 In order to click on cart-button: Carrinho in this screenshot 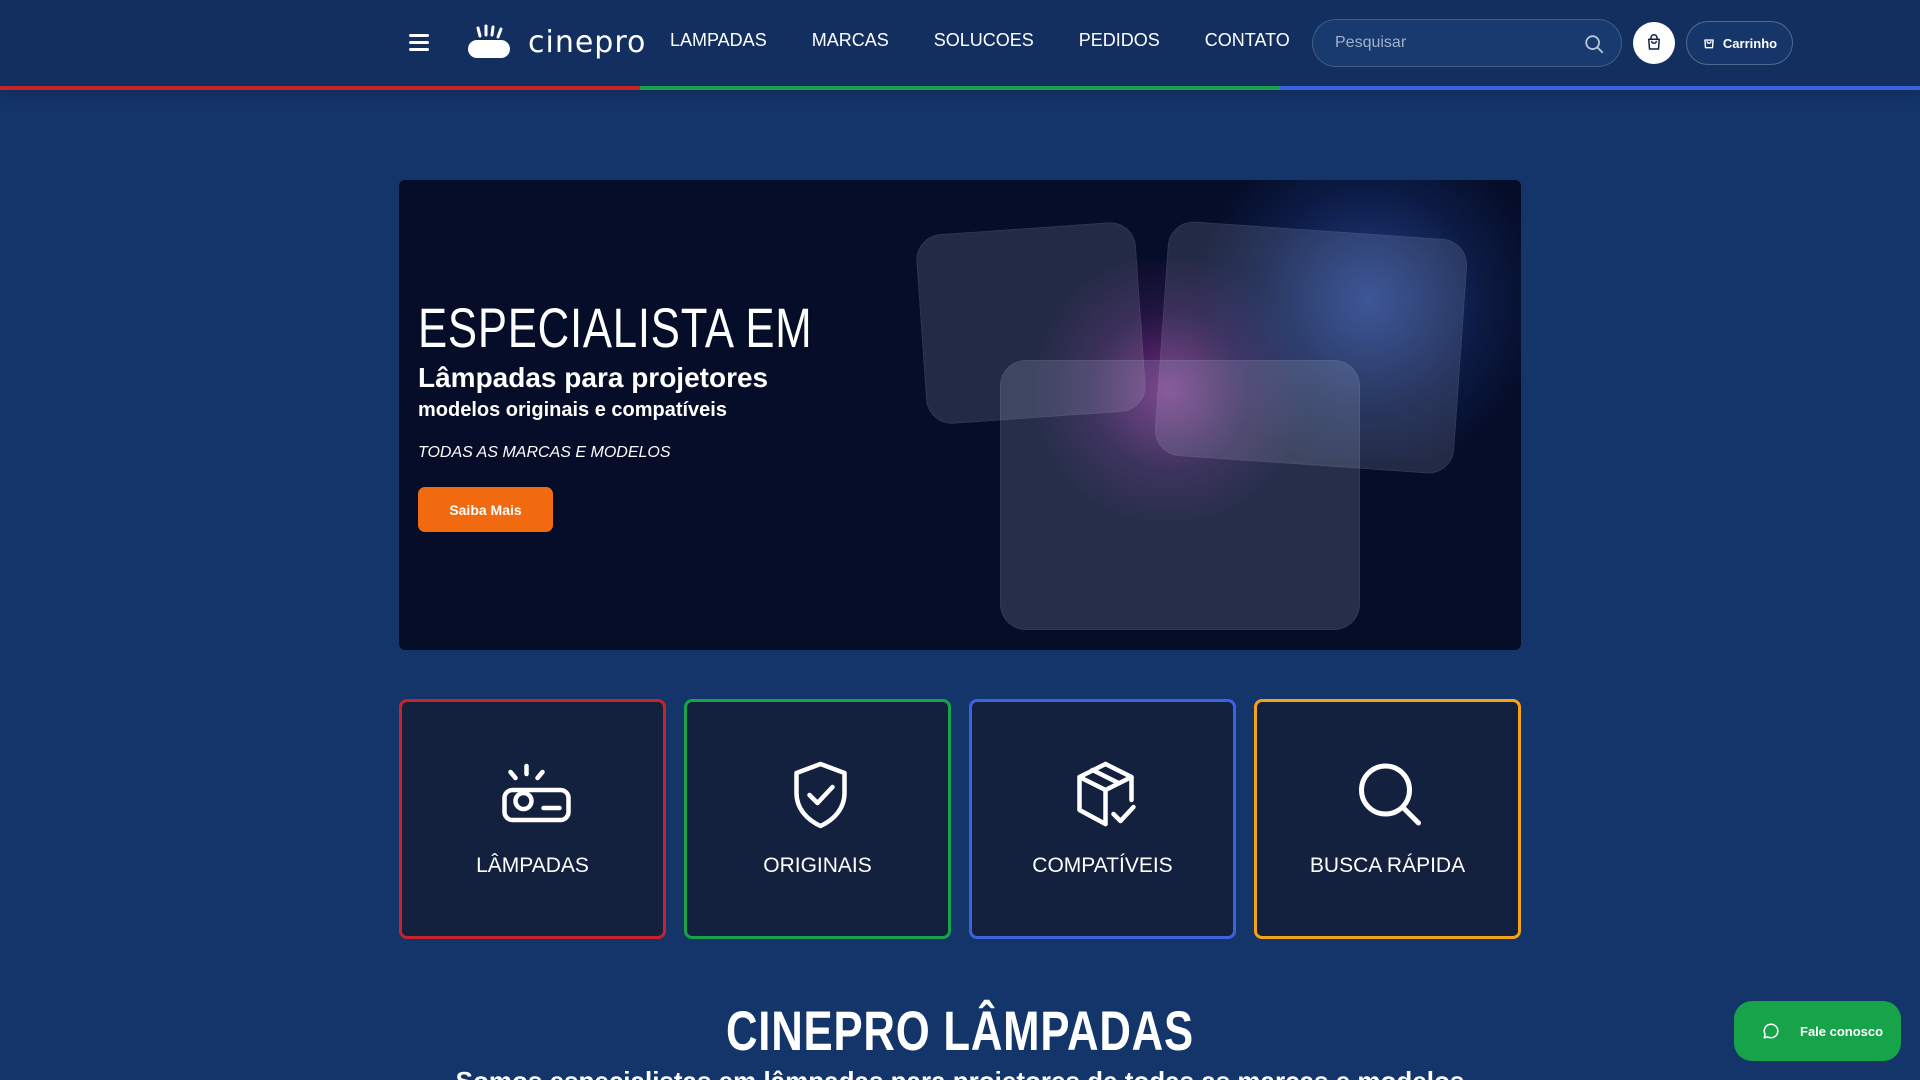, I will do `click(1739, 43)`.